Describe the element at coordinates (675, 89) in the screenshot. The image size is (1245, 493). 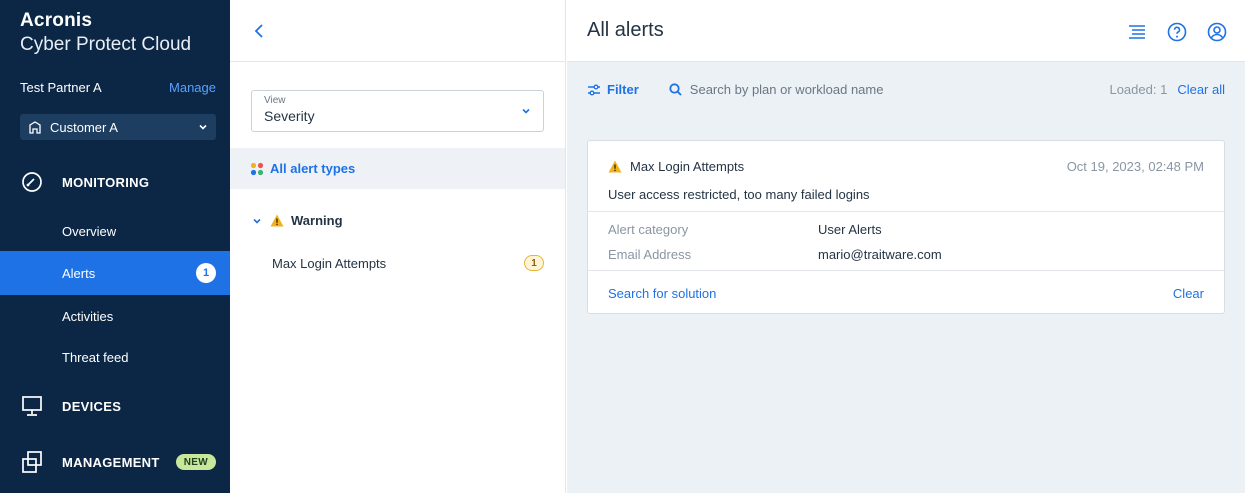
I see `search-icon` at that location.